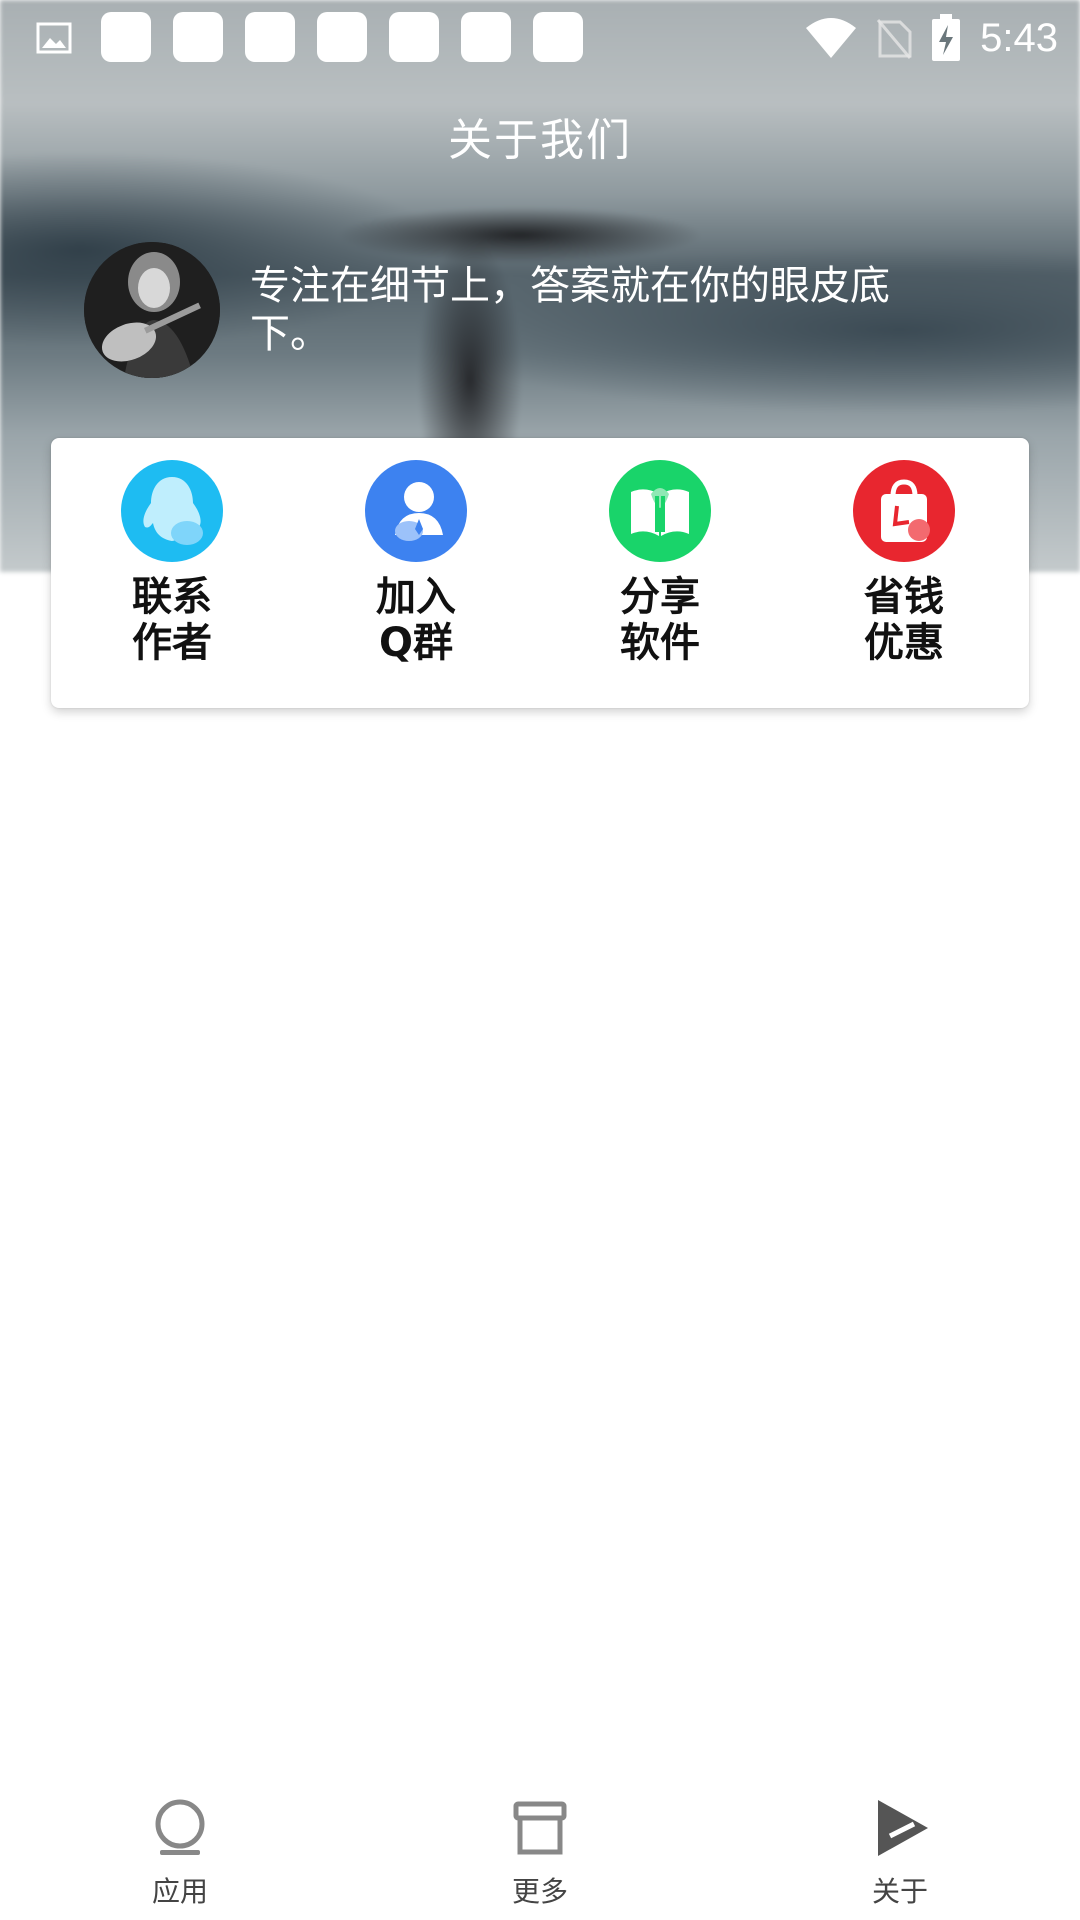 The image size is (1080, 1920). What do you see at coordinates (831, 38) in the screenshot?
I see `wifi-icon` at bounding box center [831, 38].